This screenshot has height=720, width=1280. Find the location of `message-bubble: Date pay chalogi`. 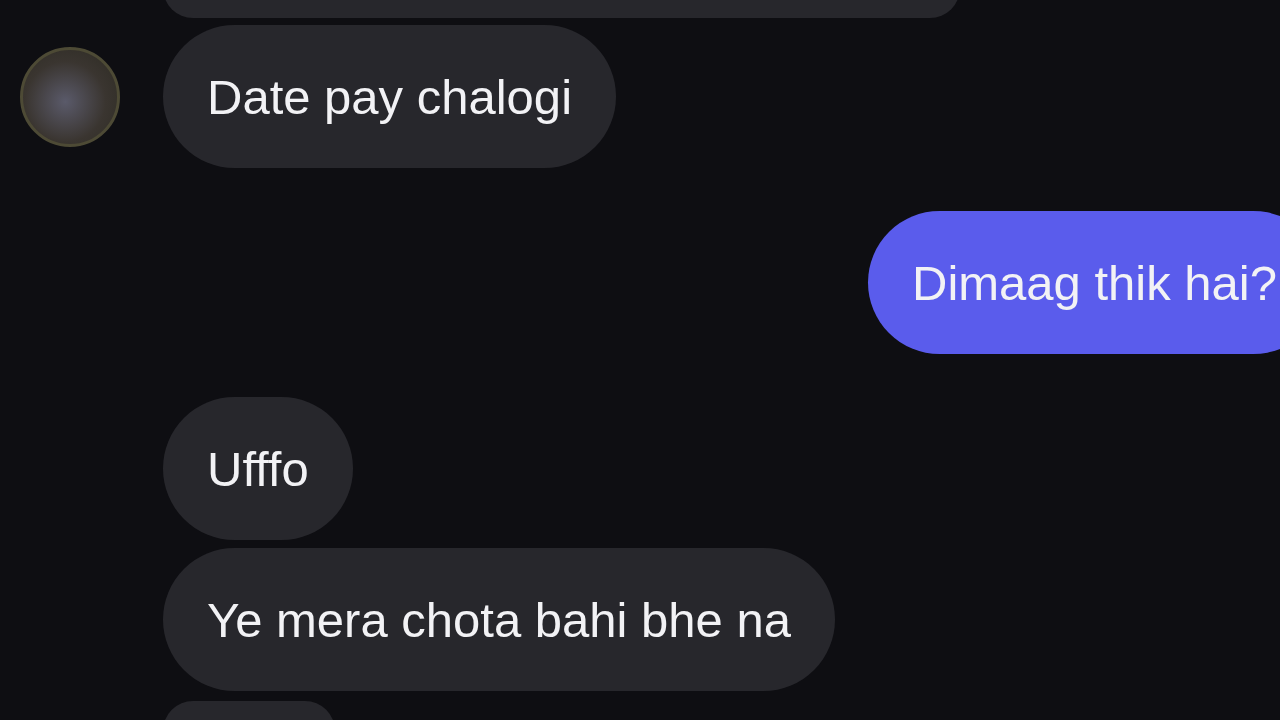

message-bubble: Date pay chalogi is located at coordinates (389, 96).